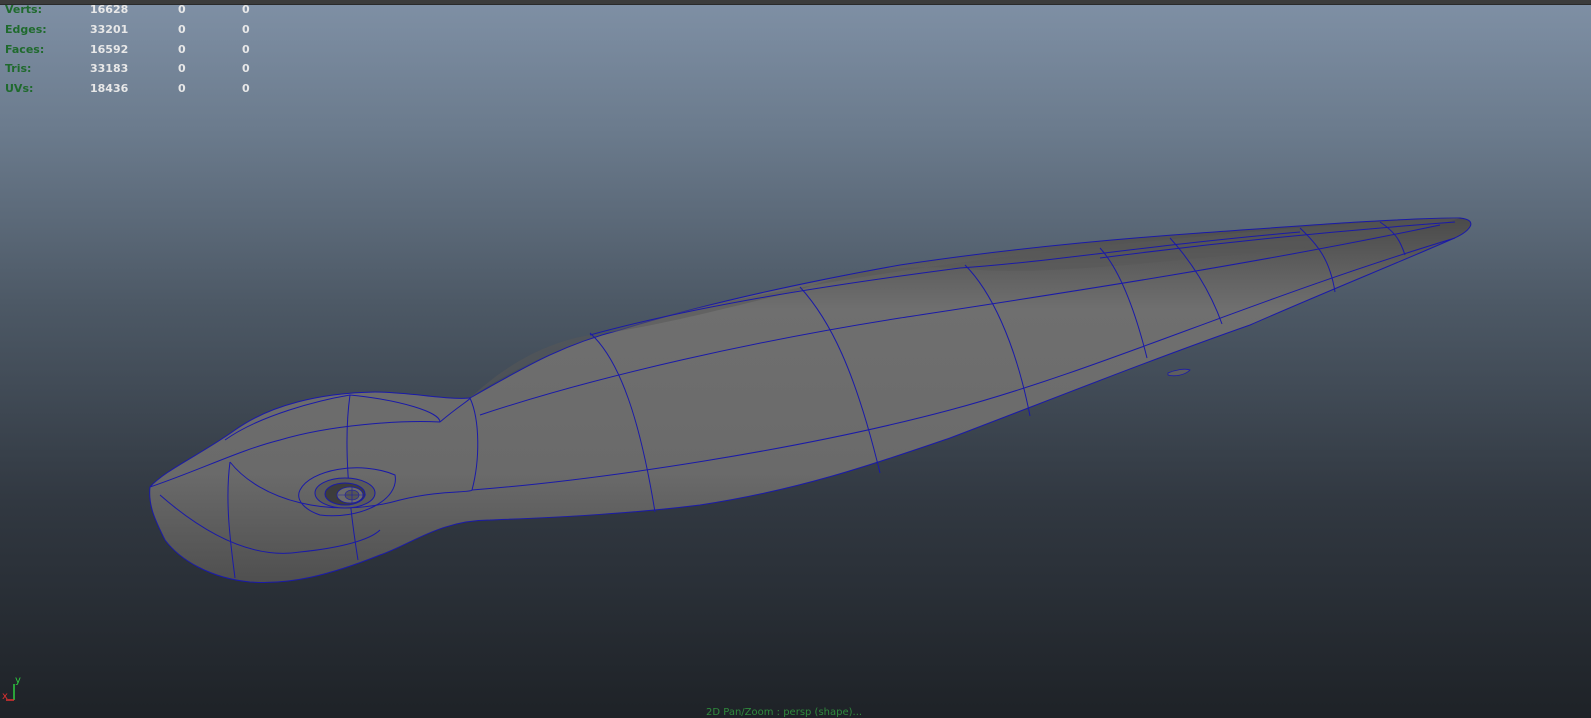  Describe the element at coordinates (345, 493) in the screenshot. I see `model-eye-detail` at that location.